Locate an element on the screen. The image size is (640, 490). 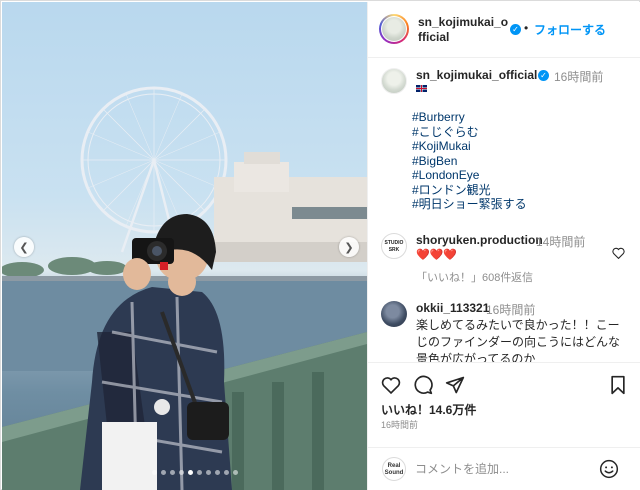
next-slide-button: ❯ is located at coordinates (349, 247).